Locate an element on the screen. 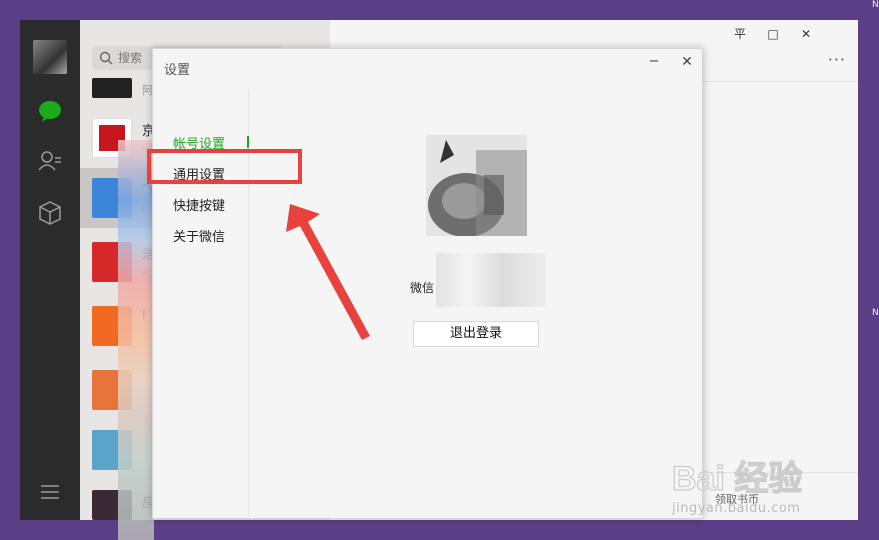 Image resolution: width=879 pixels, height=540 pixels. baidu-watermark-logo: Bai 经验 is located at coordinates (737, 478).